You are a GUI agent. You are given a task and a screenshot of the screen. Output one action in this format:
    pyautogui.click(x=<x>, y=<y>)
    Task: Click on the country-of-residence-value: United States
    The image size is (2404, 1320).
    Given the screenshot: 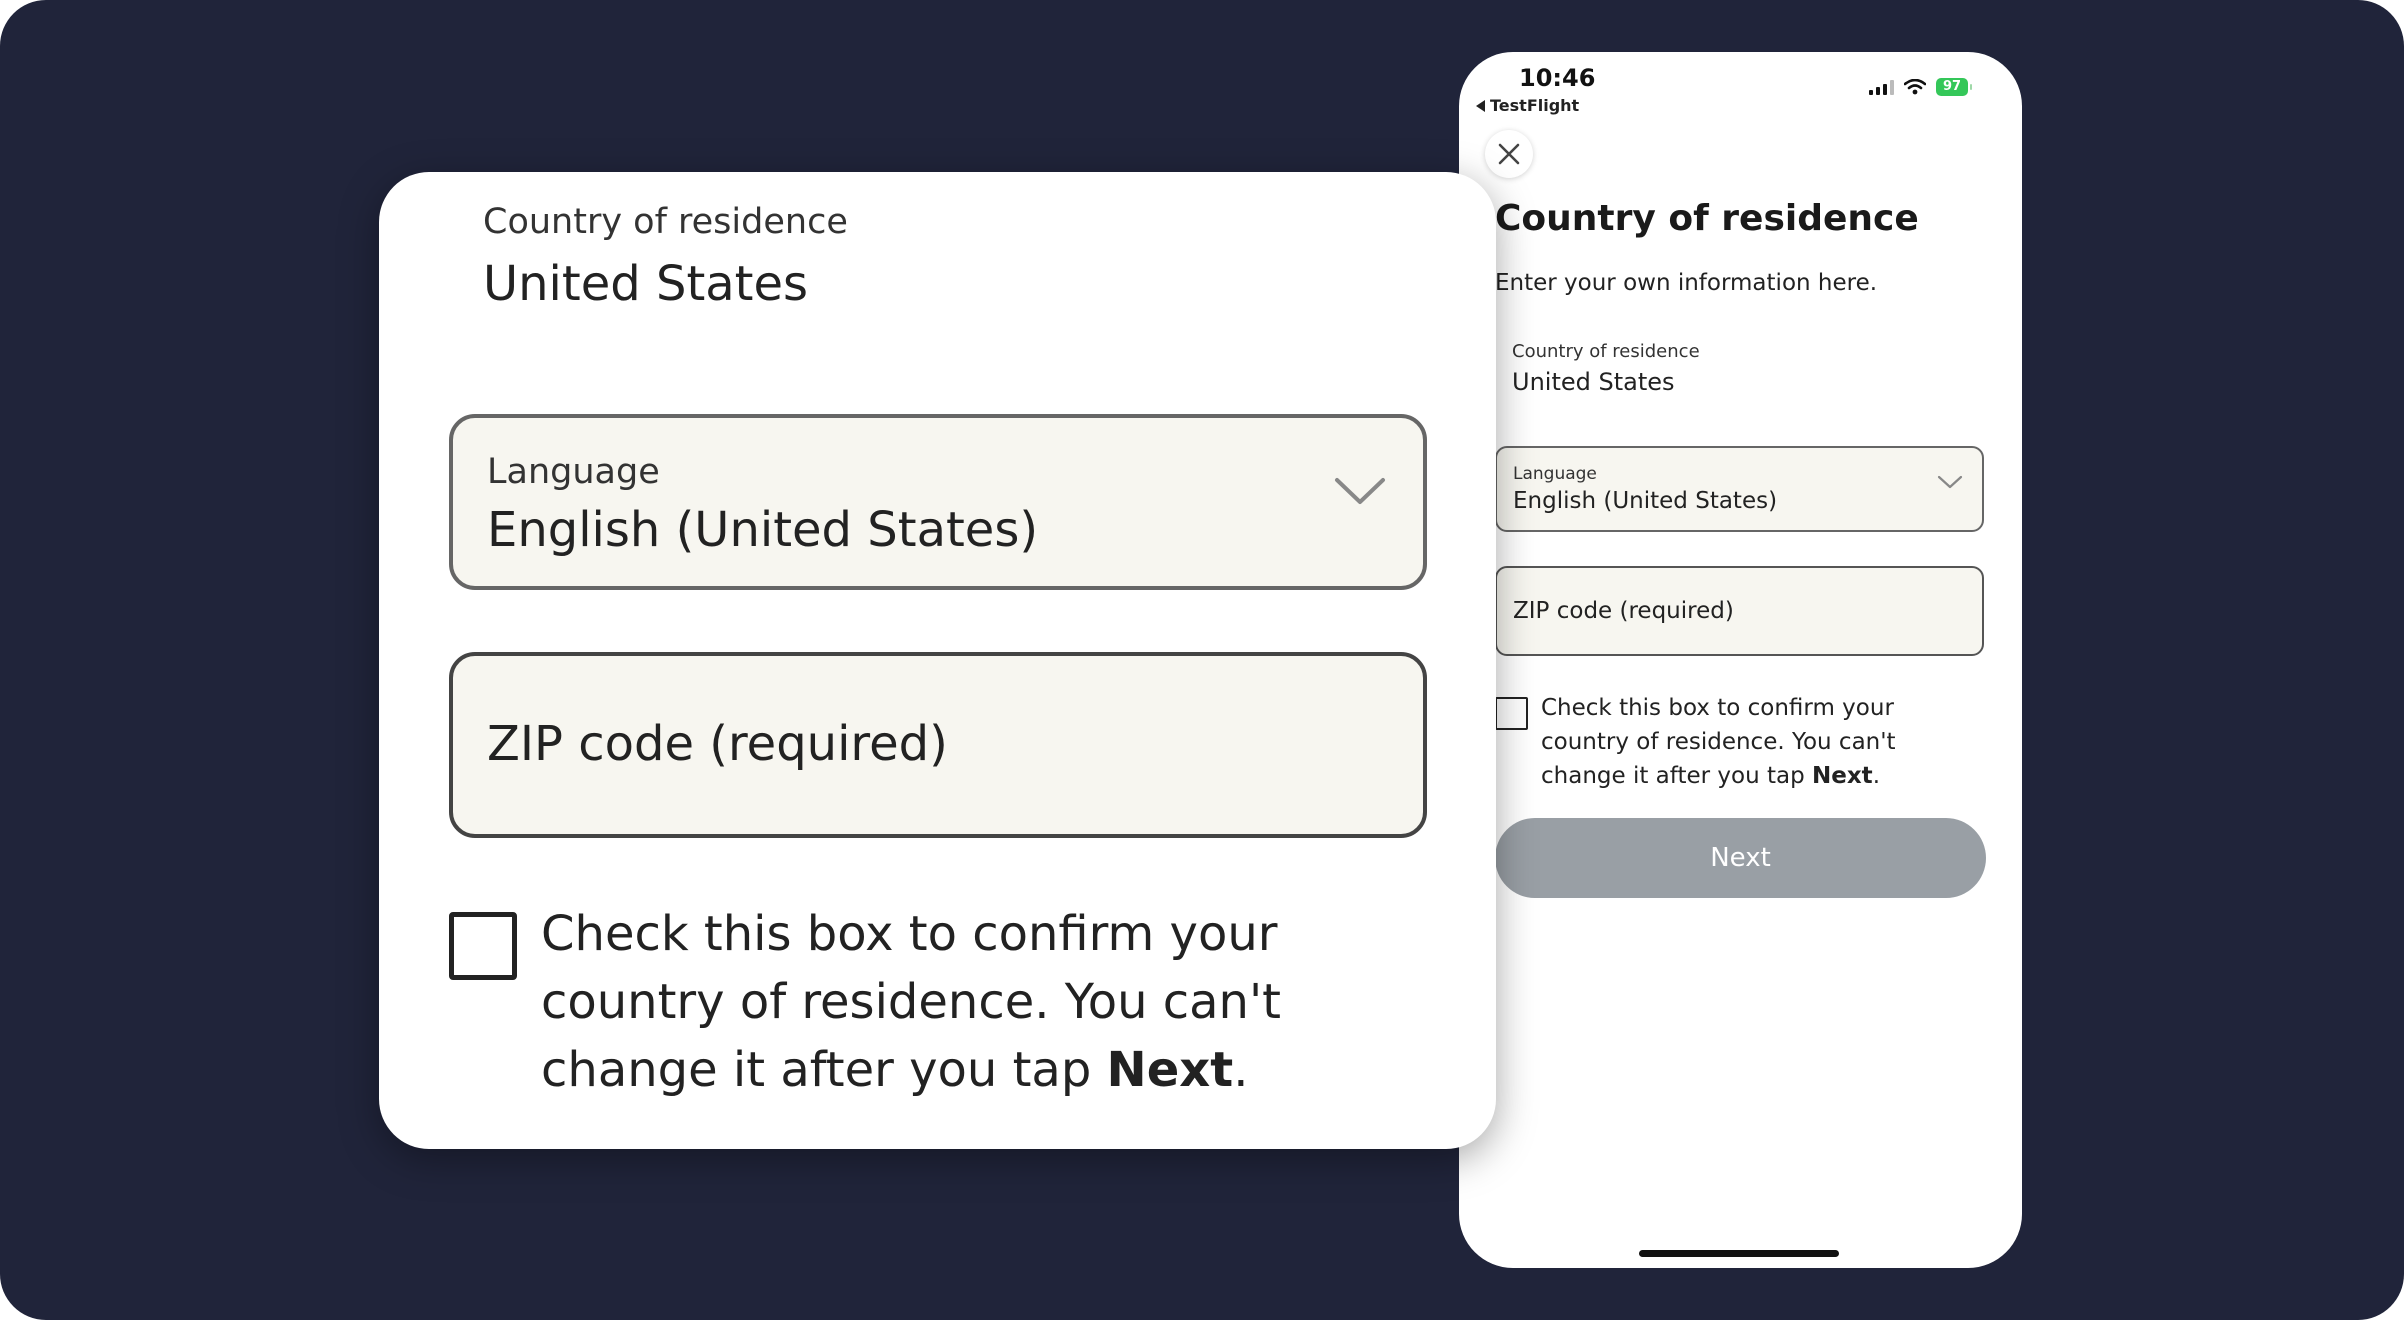 What is the action you would take?
    pyautogui.click(x=1593, y=382)
    